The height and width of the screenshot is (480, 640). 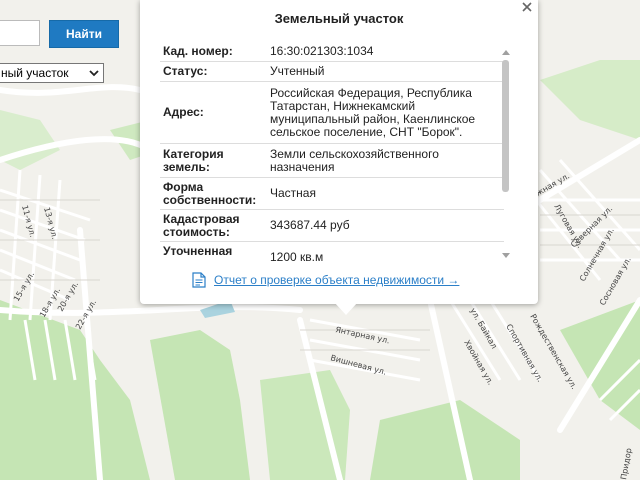 What do you see at coordinates (506, 256) in the screenshot?
I see `scroll-down-arrow-icon` at bounding box center [506, 256].